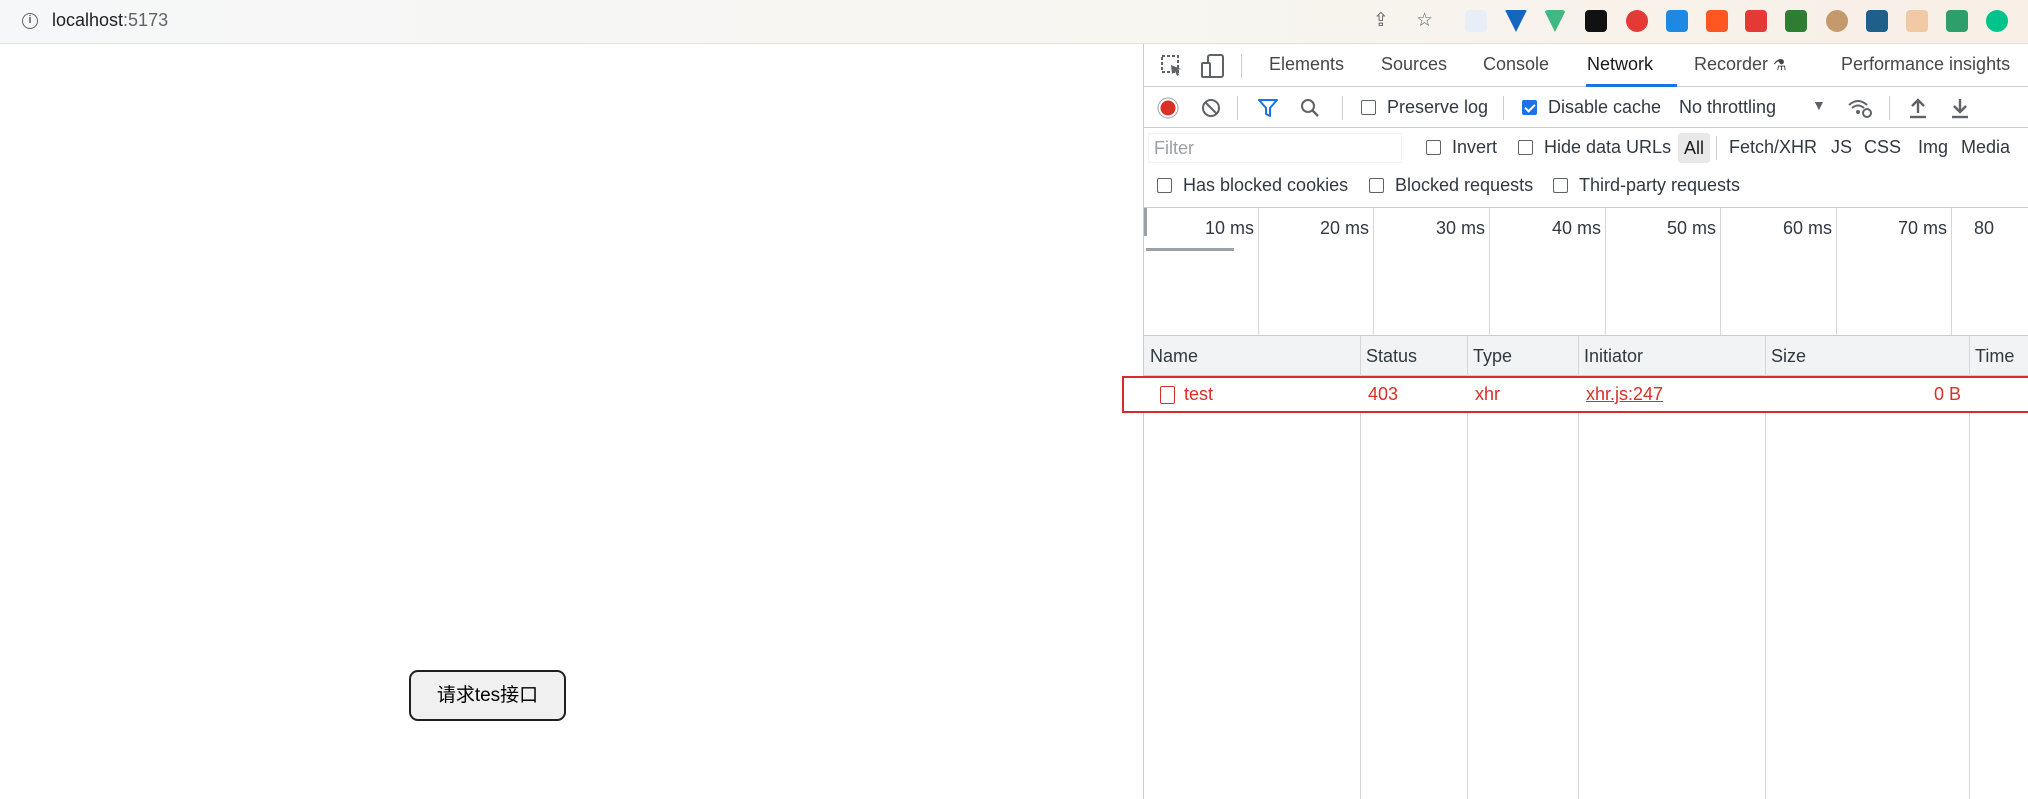 Image resolution: width=2028 pixels, height=799 pixels. Describe the element at coordinates (1266, 185) in the screenshot. I see `has-blocked-cookies-label: Has blocked cookies` at that location.